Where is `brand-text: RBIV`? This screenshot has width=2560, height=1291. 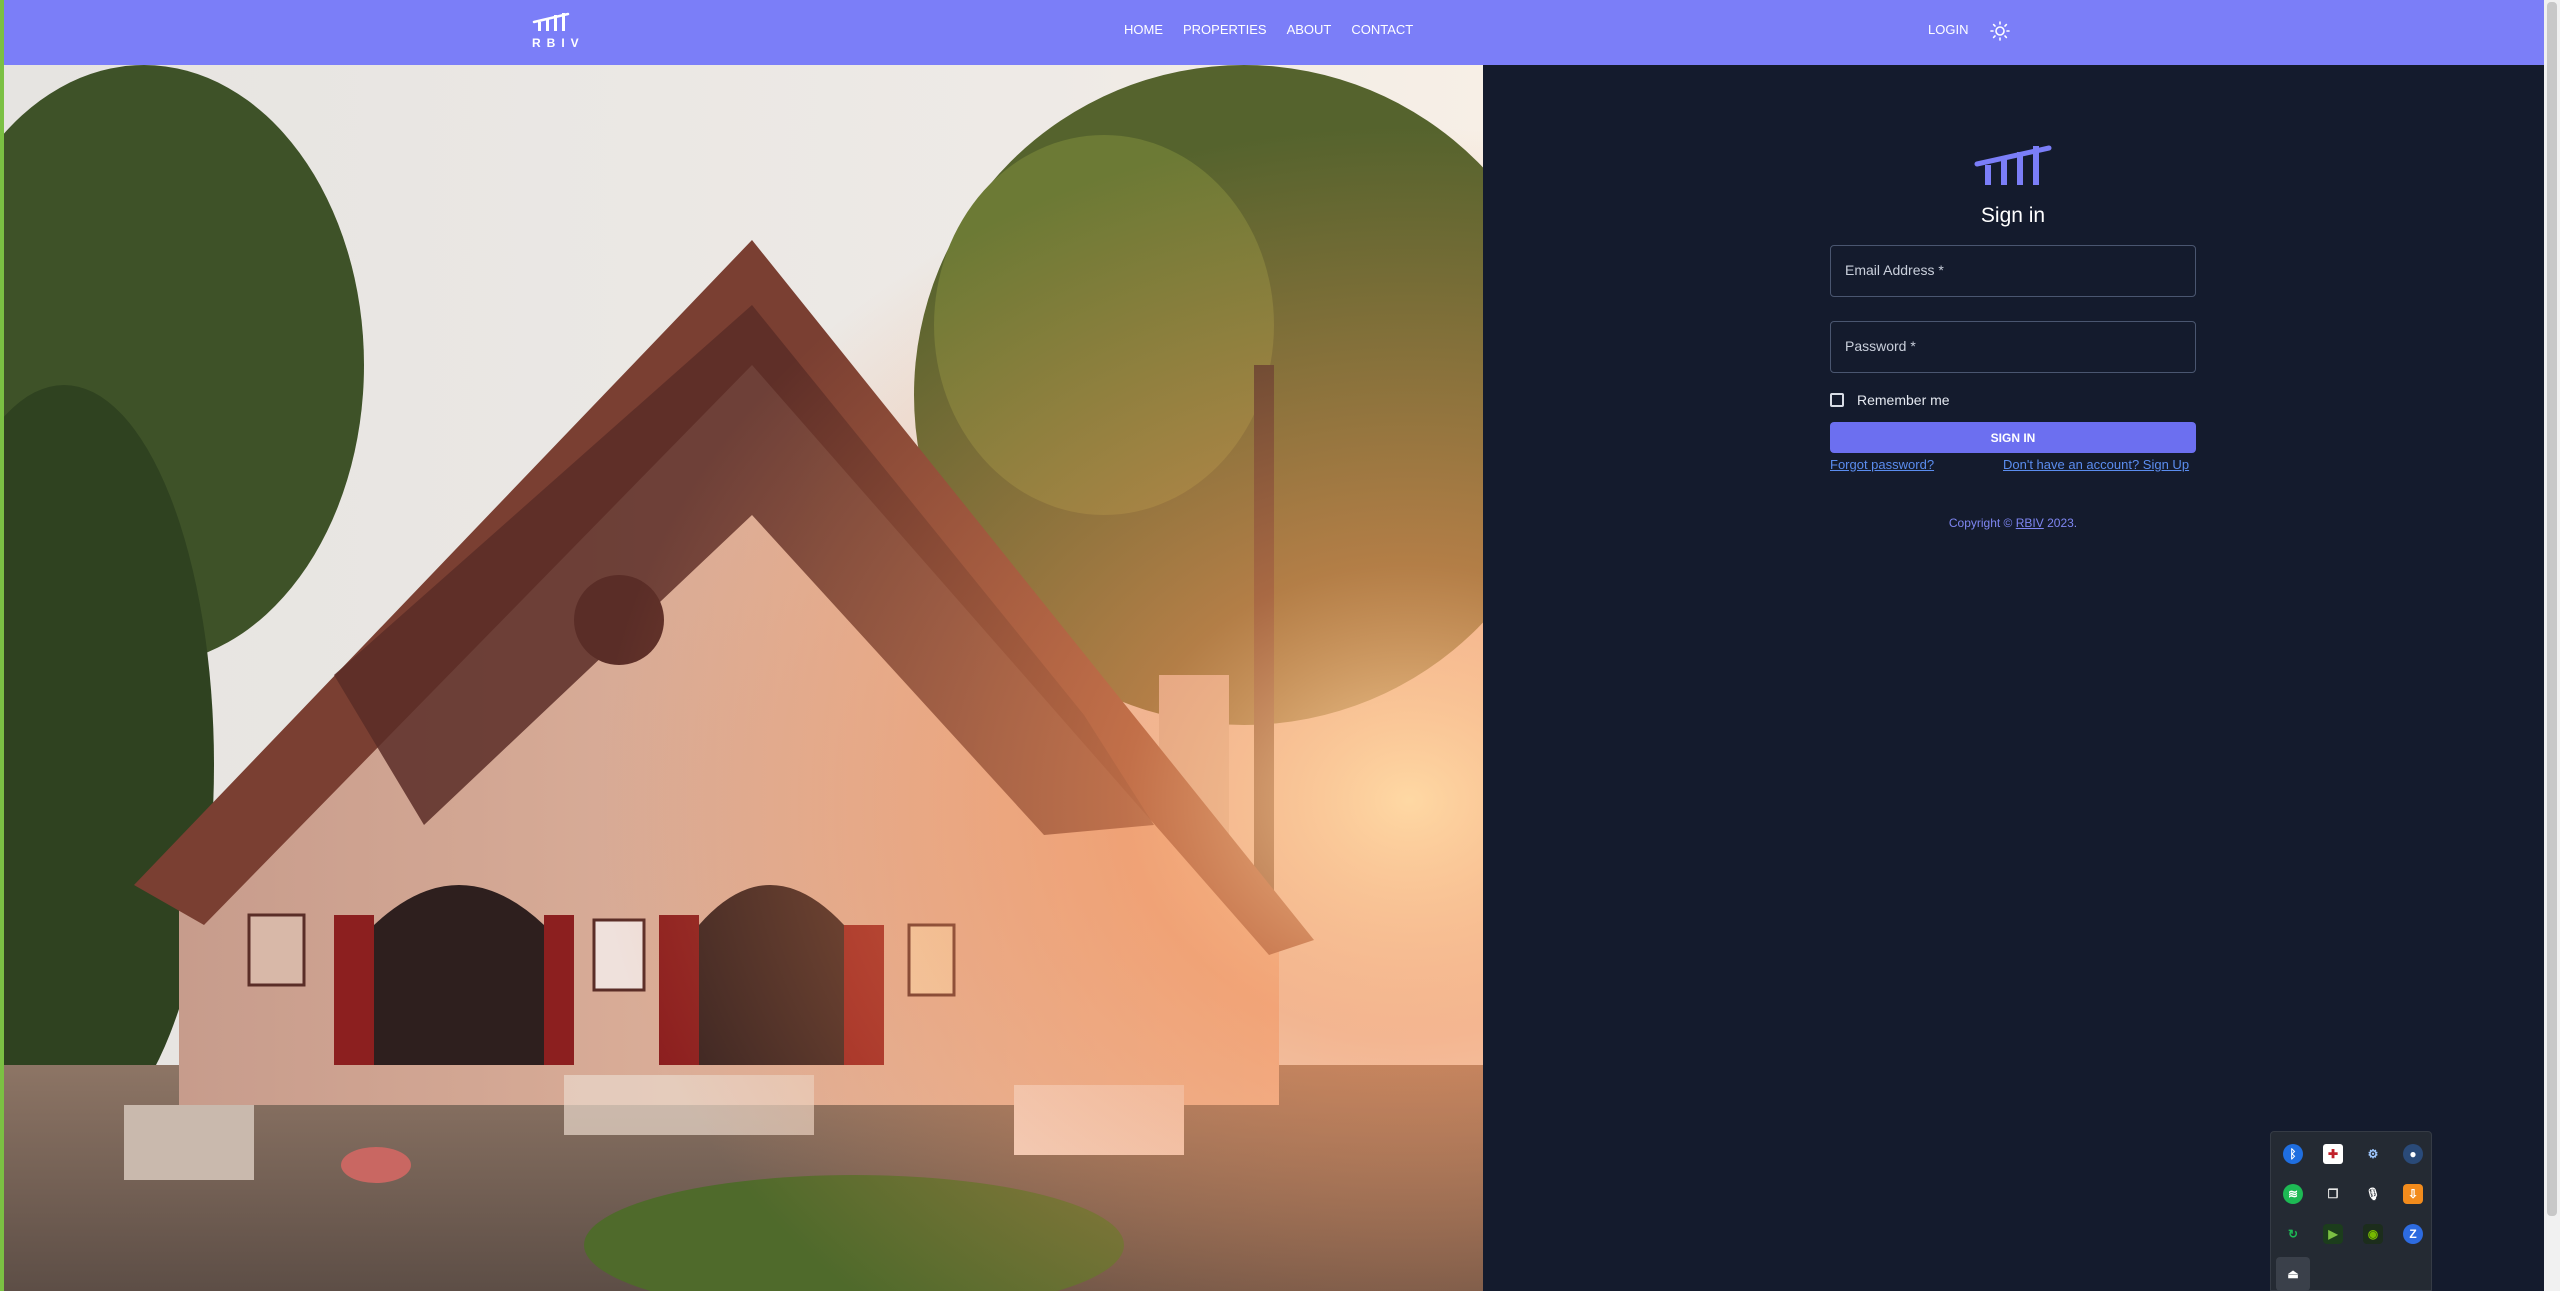
brand-text: RBIV is located at coordinates (558, 43).